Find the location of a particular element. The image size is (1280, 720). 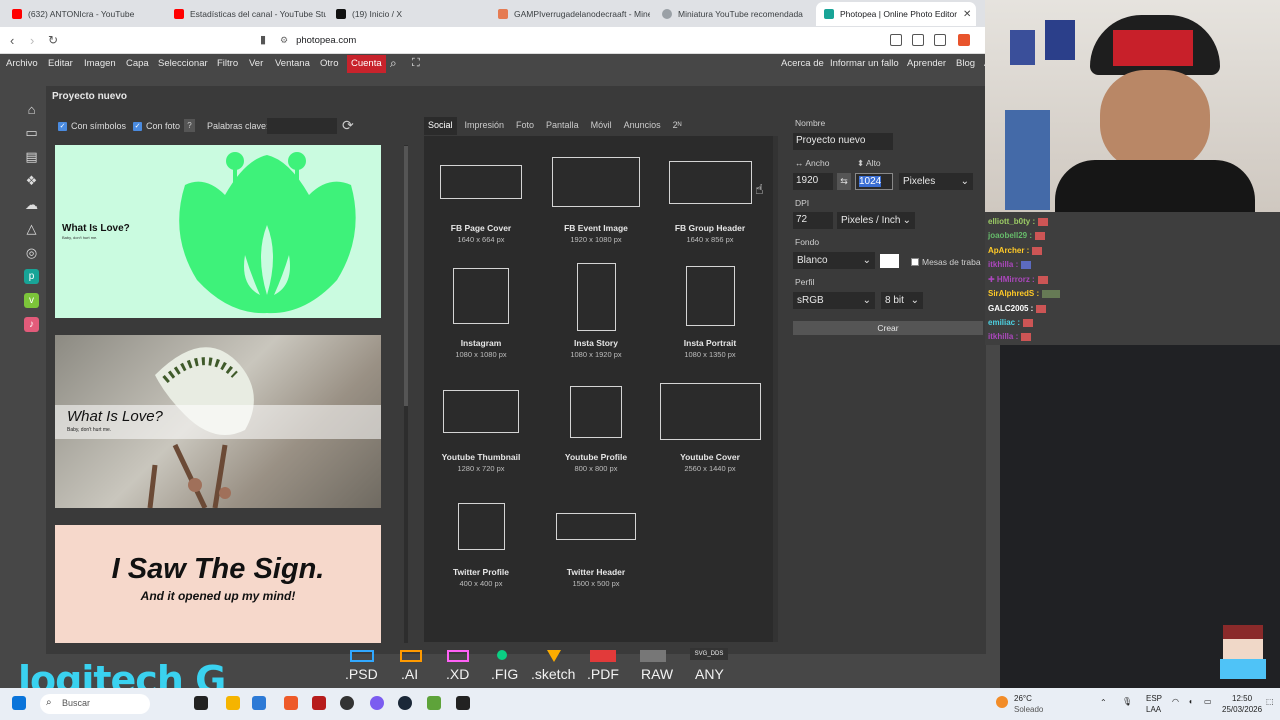

reload-icon: ↻ is located at coordinates (53, 40).